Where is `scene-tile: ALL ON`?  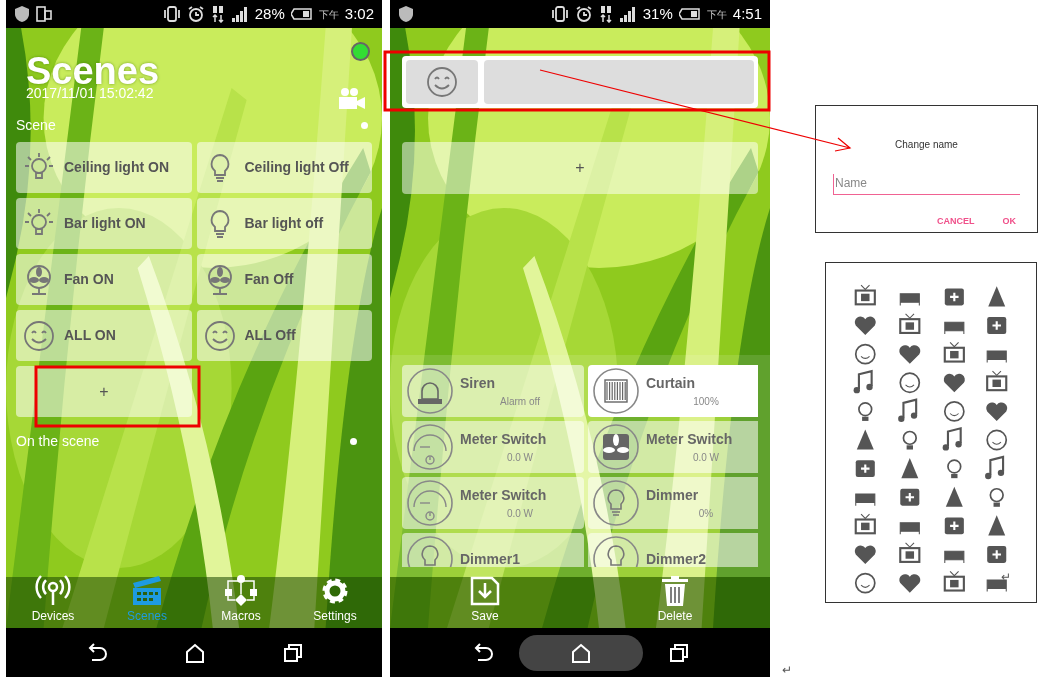
scene-tile: ALL ON is located at coordinates (104, 335).